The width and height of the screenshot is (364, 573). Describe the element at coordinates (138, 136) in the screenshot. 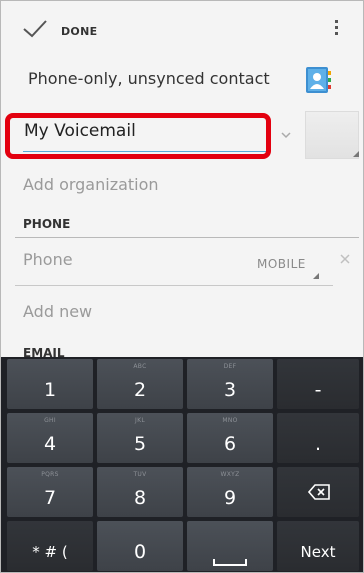

I see `highlight-box` at that location.